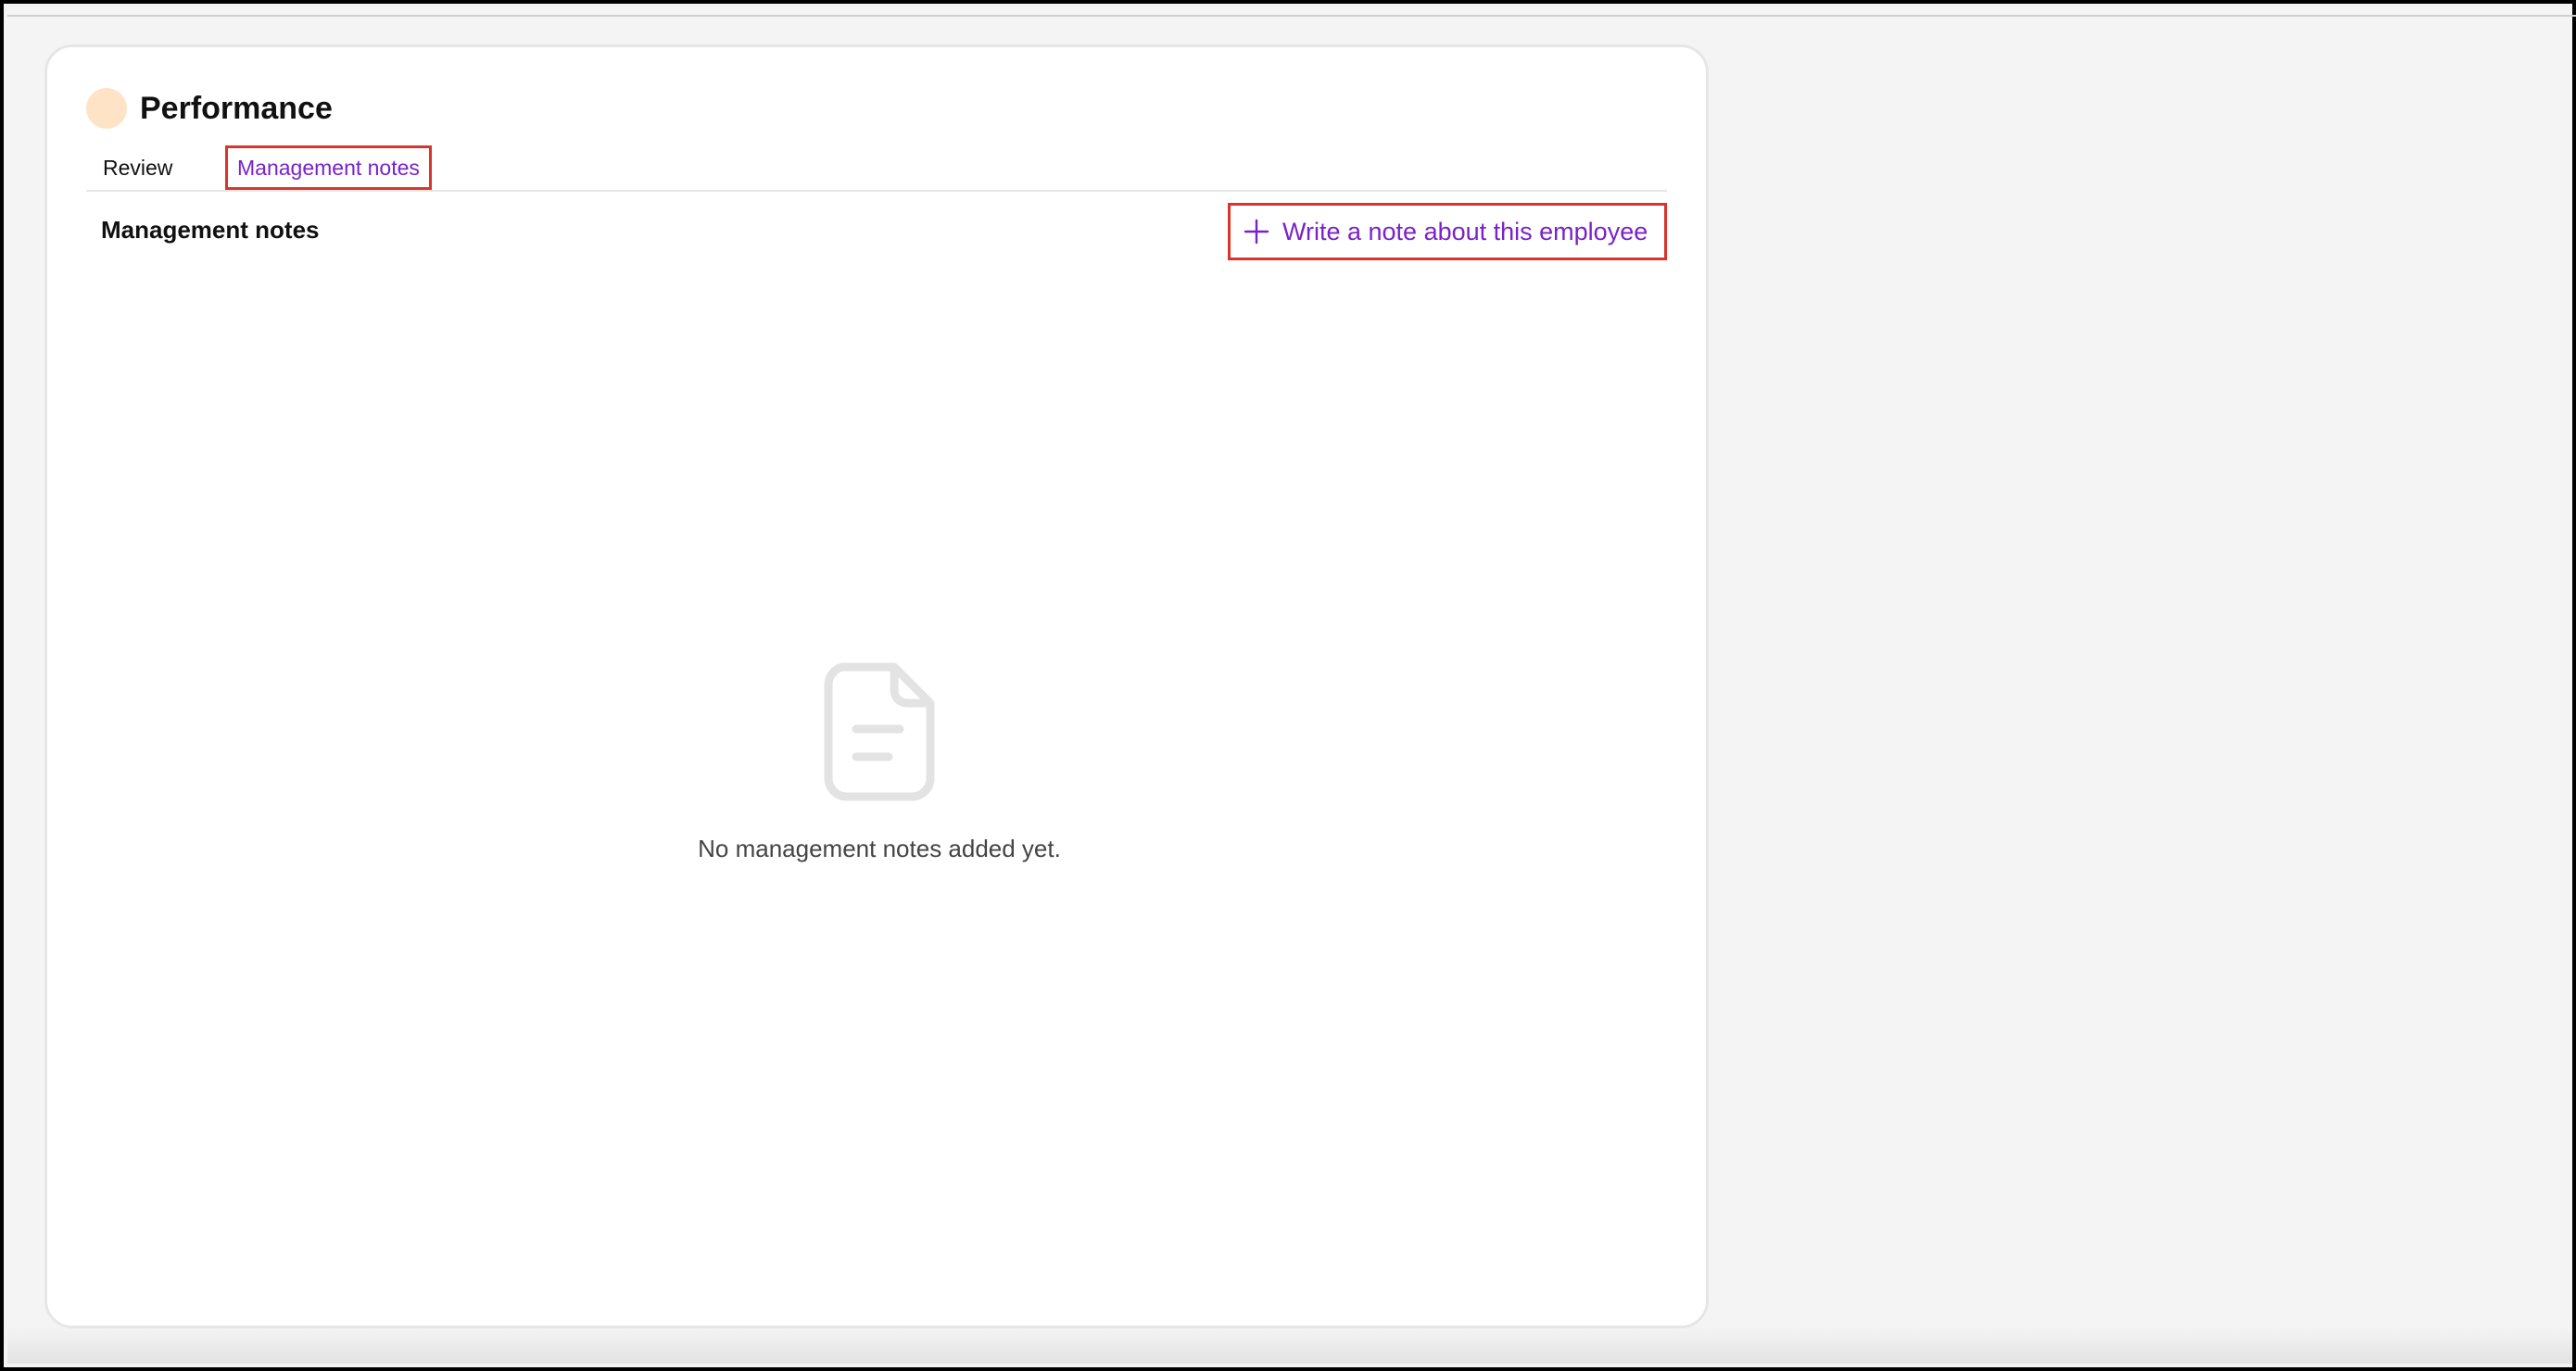  I want to click on bottom-shadow, so click(1291, 1345).